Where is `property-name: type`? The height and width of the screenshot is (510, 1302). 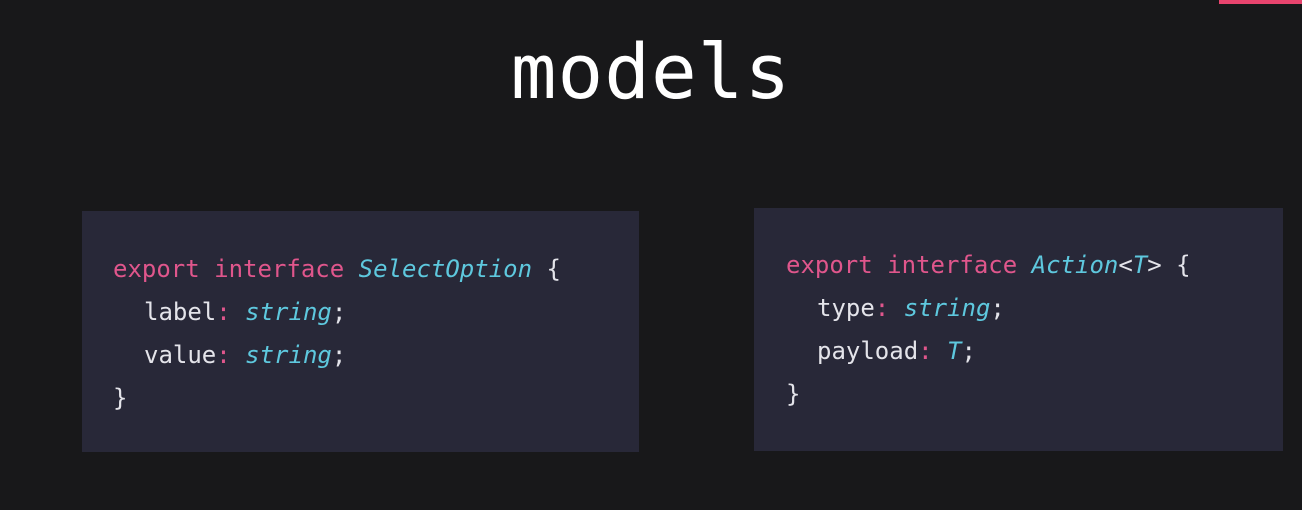 property-name: type is located at coordinates (846, 308).